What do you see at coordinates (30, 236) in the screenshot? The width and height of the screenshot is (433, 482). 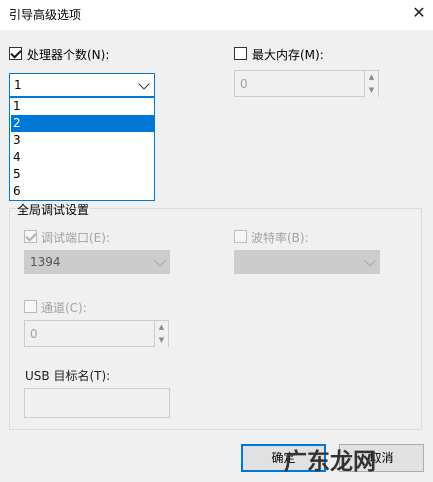 I see `debug-port-checkbox` at bounding box center [30, 236].